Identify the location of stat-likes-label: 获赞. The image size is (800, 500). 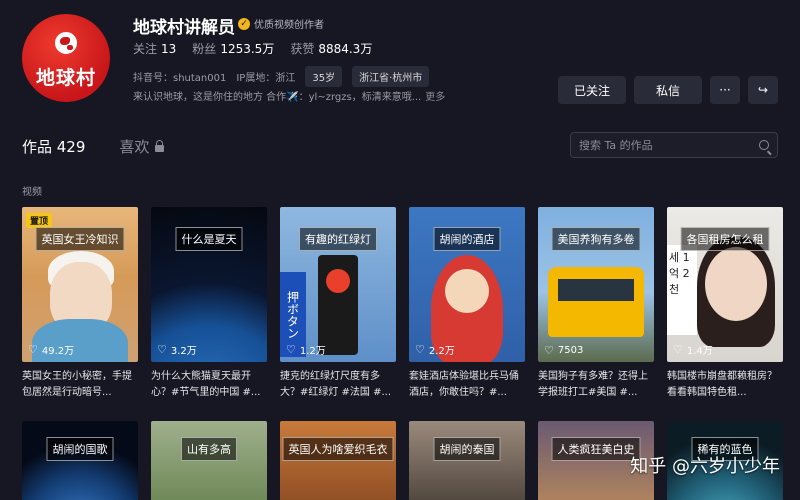
(302, 49).